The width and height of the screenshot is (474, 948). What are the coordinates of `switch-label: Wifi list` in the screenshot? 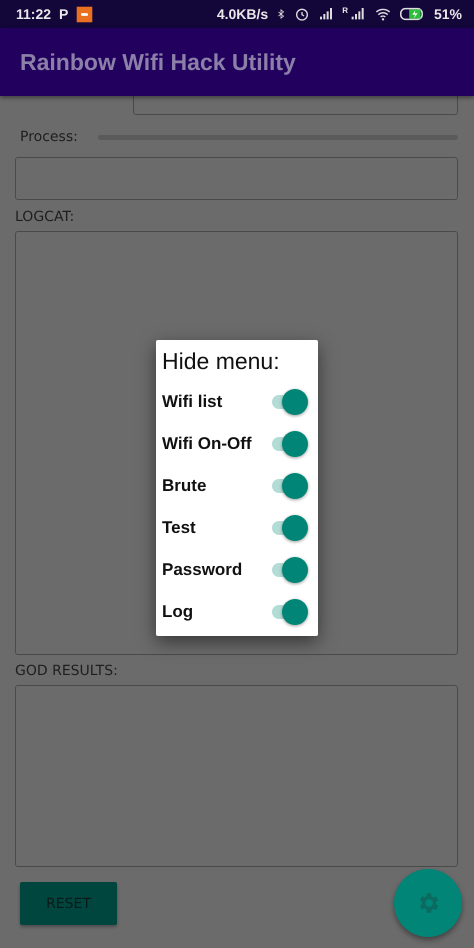 It's located at (192, 402).